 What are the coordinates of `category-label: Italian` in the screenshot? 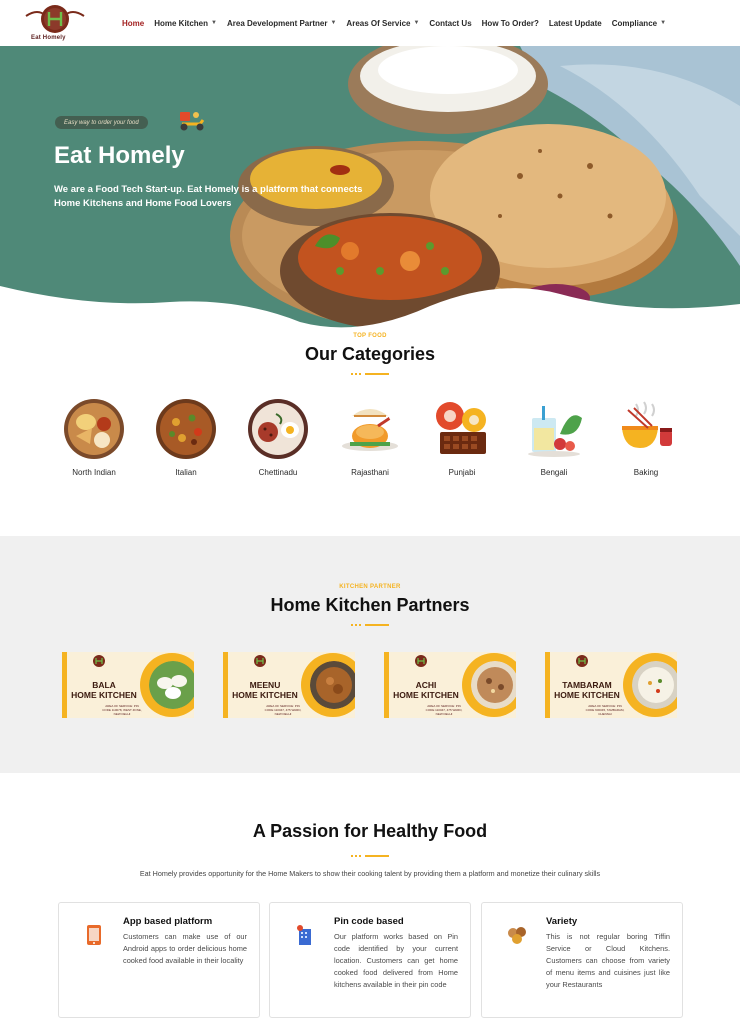 It's located at (186, 472).